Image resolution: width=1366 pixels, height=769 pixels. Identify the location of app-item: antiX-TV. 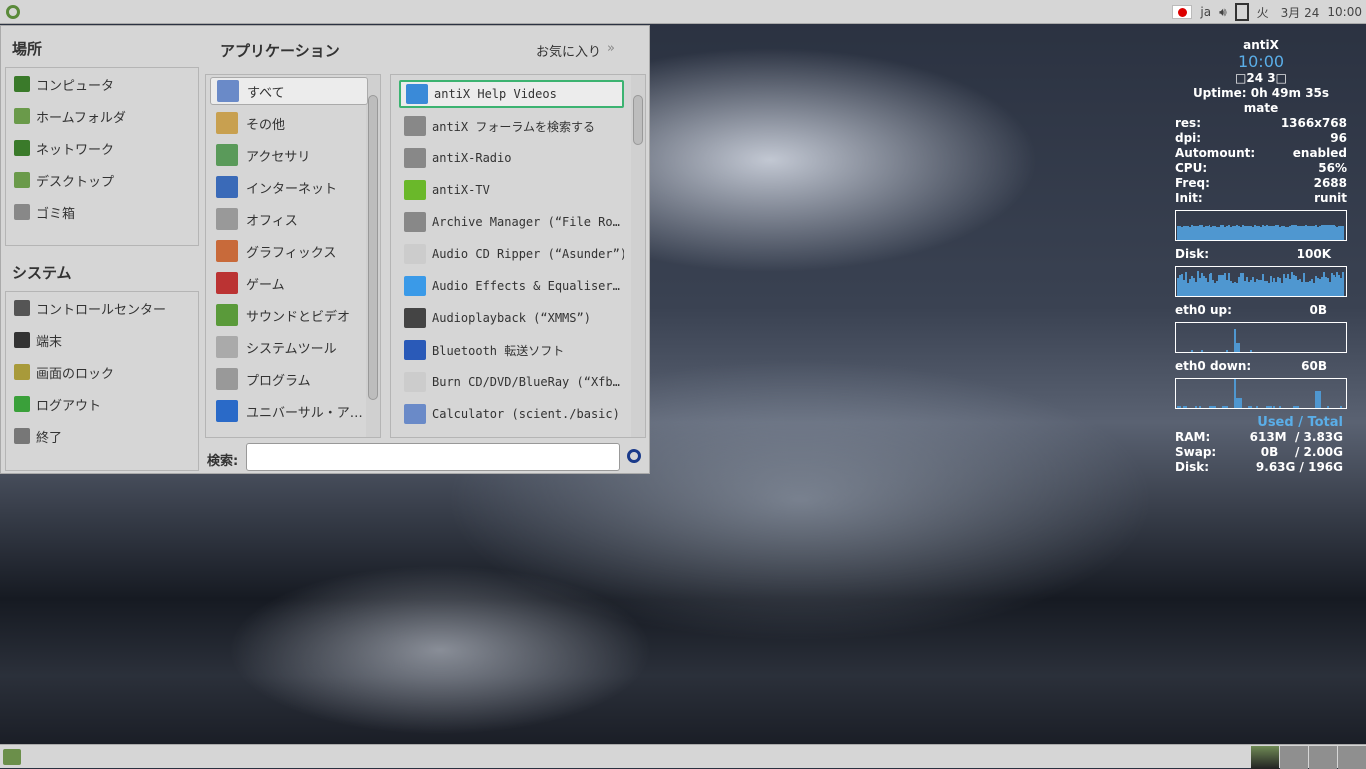
(511, 190).